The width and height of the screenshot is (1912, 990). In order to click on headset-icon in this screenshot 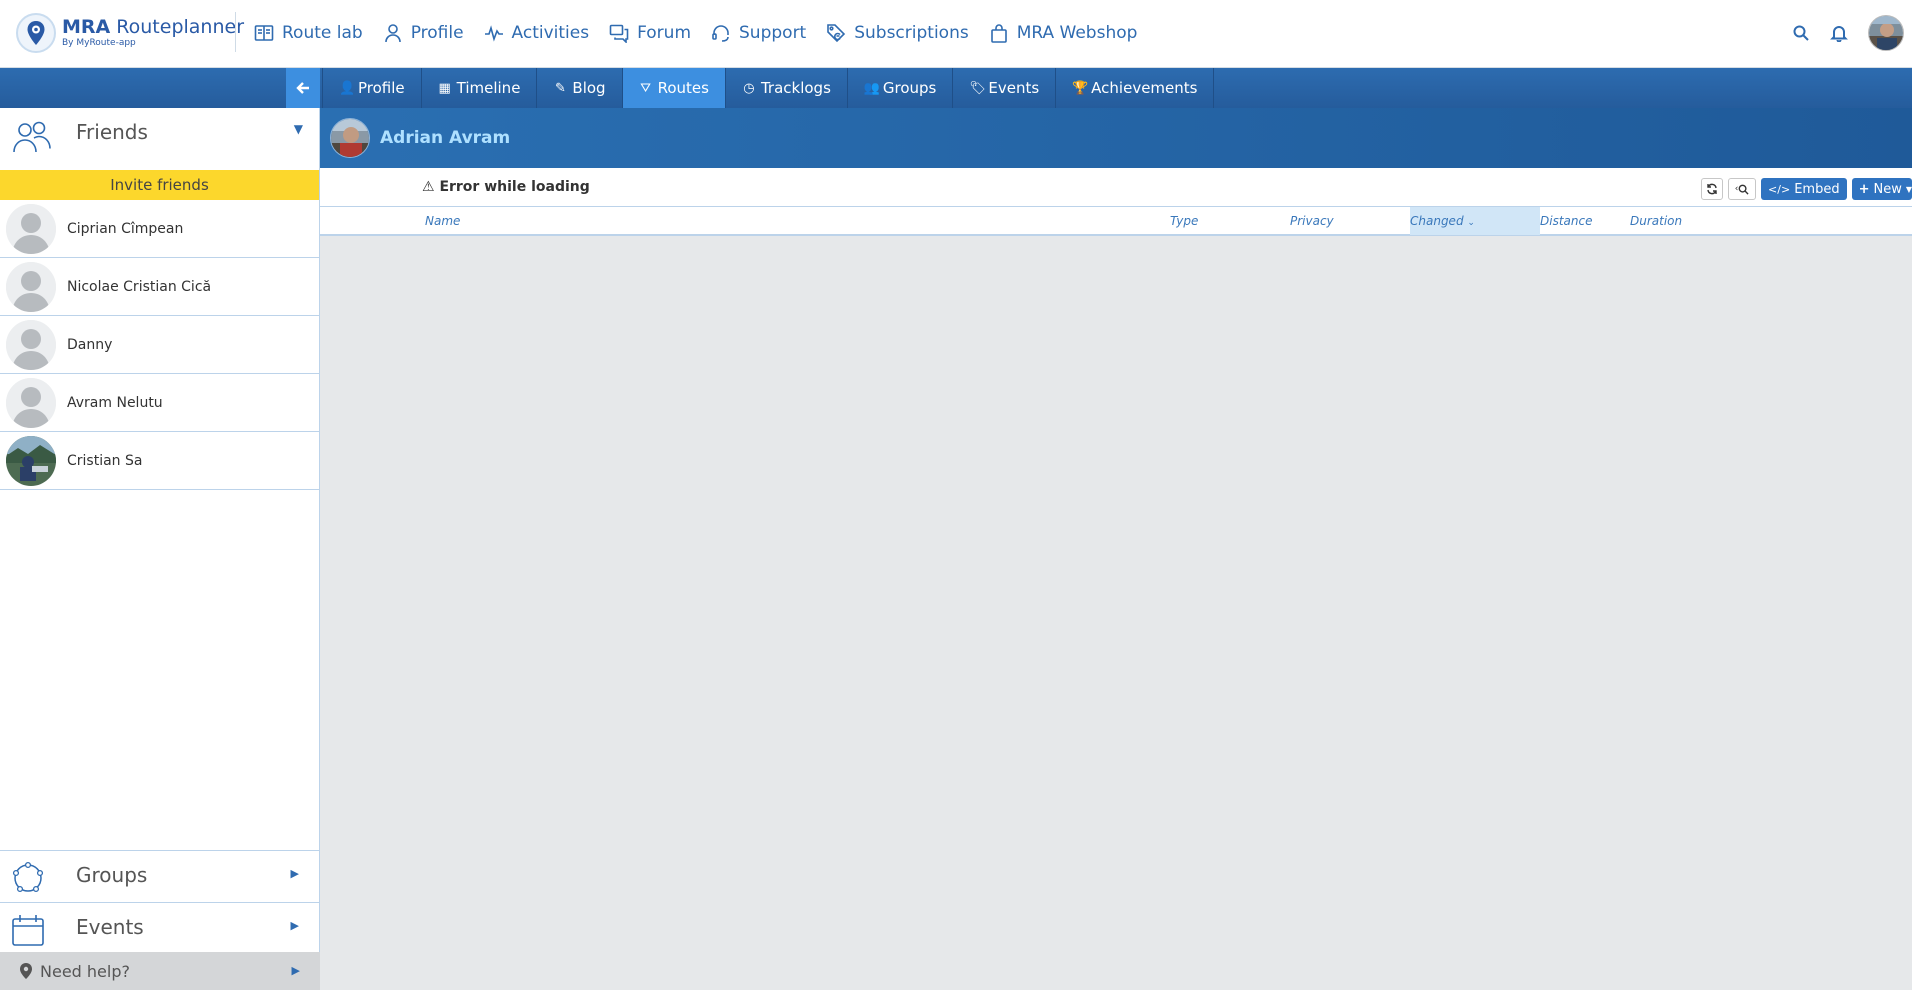, I will do `click(720, 33)`.